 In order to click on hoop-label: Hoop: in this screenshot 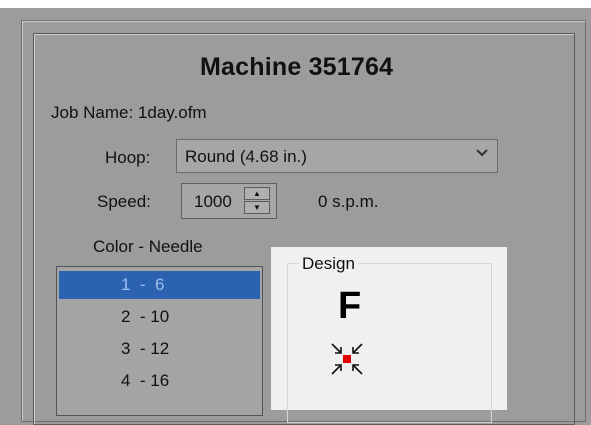, I will do `click(128, 157)`.